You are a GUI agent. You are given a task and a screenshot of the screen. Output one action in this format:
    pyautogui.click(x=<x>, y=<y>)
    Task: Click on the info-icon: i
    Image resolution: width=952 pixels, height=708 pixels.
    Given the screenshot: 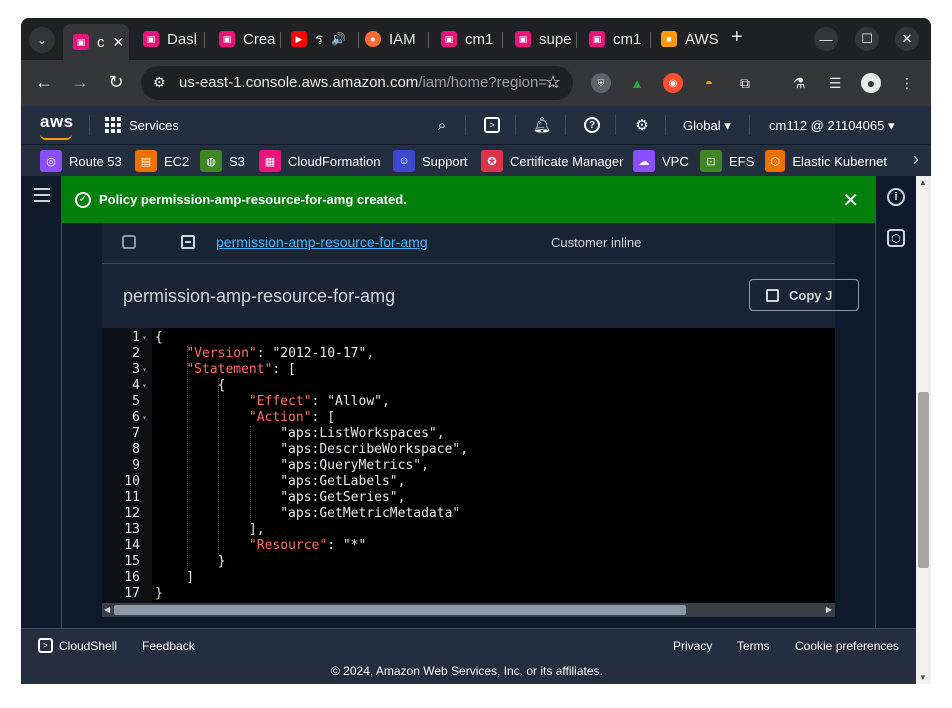 What is the action you would take?
    pyautogui.click(x=896, y=197)
    